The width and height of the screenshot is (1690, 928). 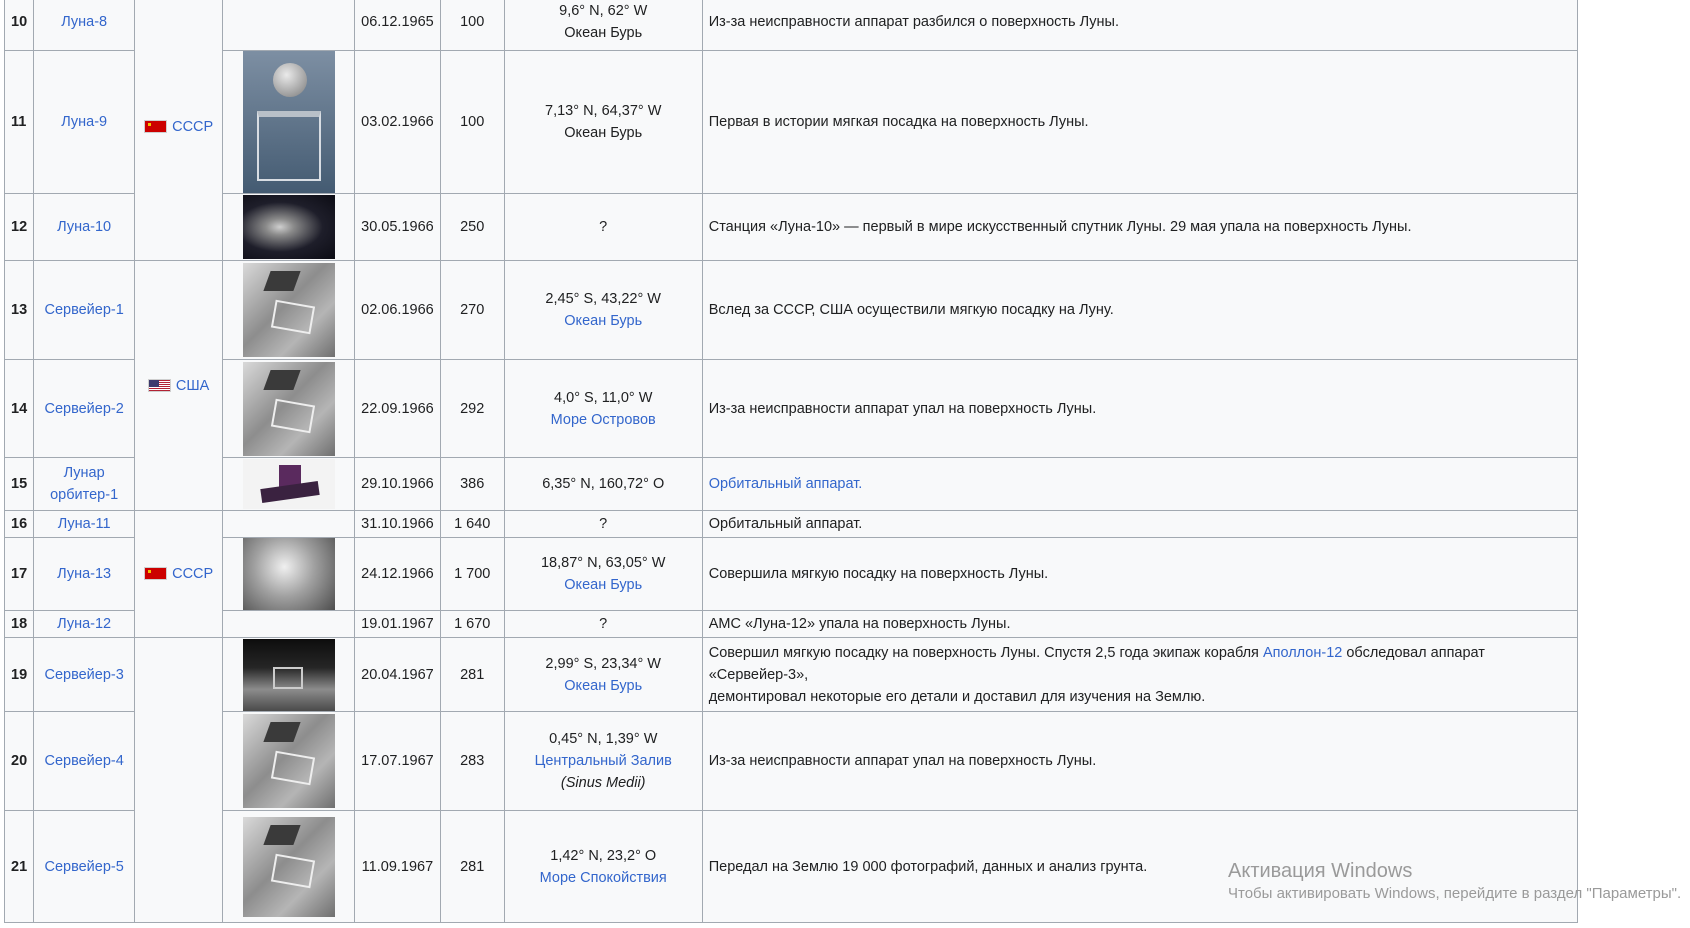 What do you see at coordinates (84, 473) in the screenshot?
I see `mission-name-line1: Лунар` at bounding box center [84, 473].